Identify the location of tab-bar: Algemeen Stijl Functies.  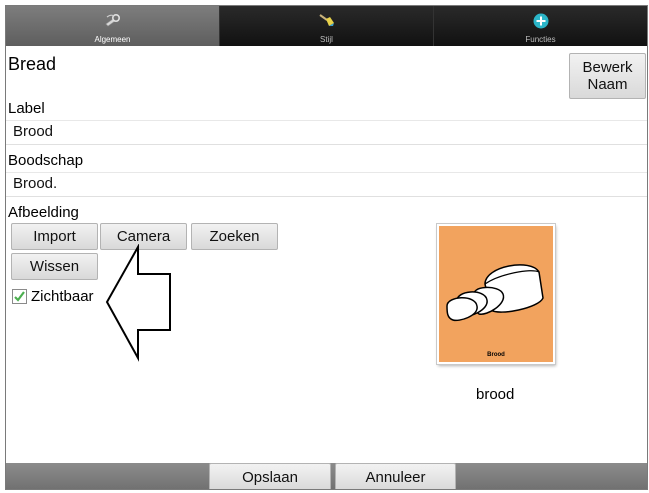
(326, 26).